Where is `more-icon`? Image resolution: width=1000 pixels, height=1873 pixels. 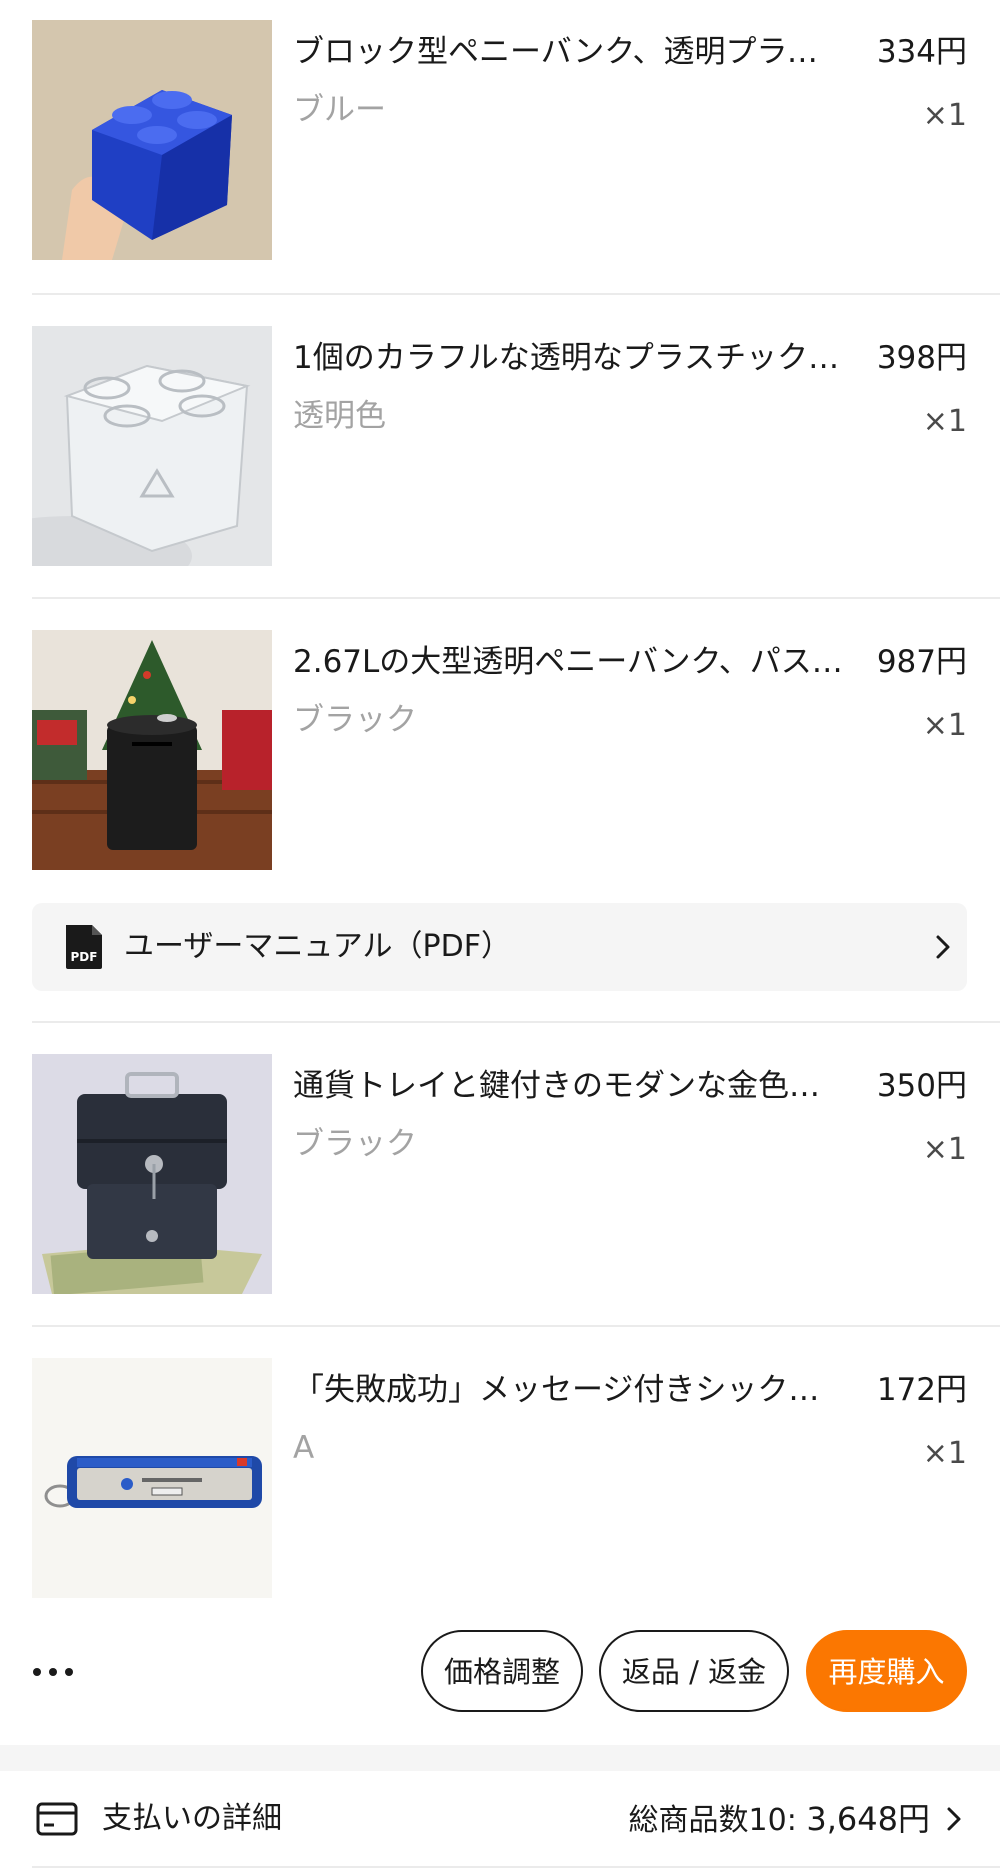 more-icon is located at coordinates (53, 1672).